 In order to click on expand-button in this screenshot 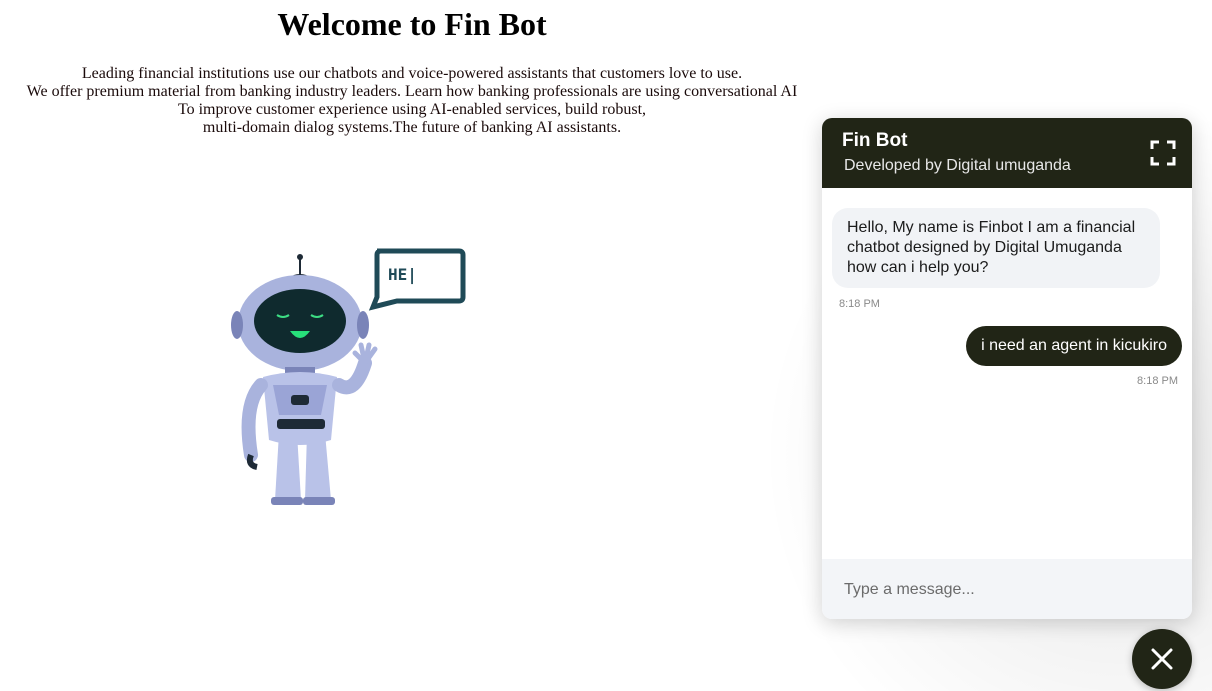, I will do `click(1163, 153)`.